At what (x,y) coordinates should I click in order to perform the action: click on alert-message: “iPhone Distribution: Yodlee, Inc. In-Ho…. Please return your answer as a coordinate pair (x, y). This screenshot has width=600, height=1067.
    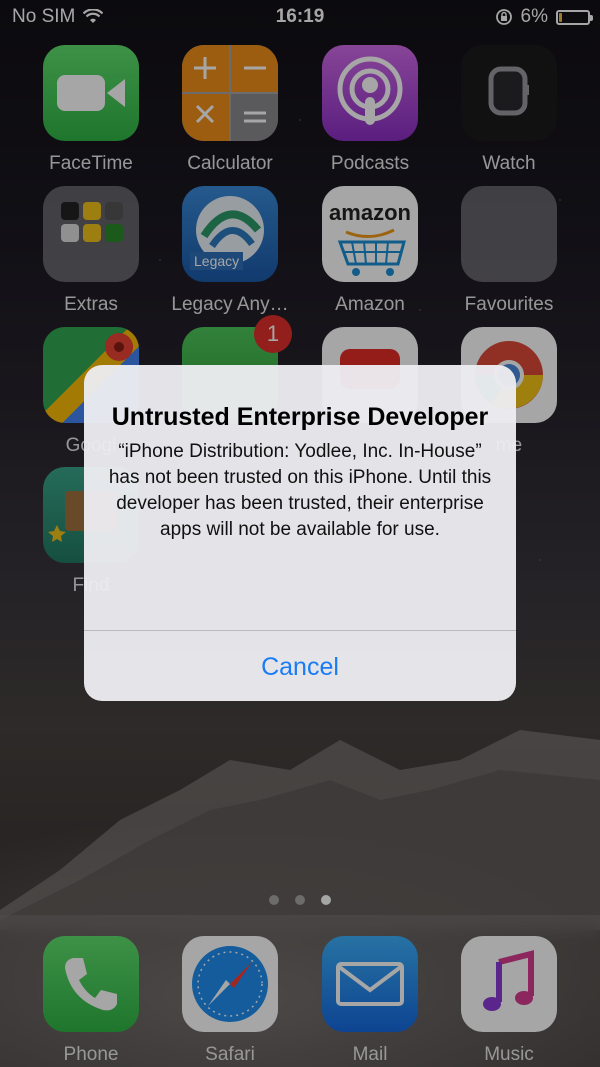
    Looking at the image, I should click on (300, 490).